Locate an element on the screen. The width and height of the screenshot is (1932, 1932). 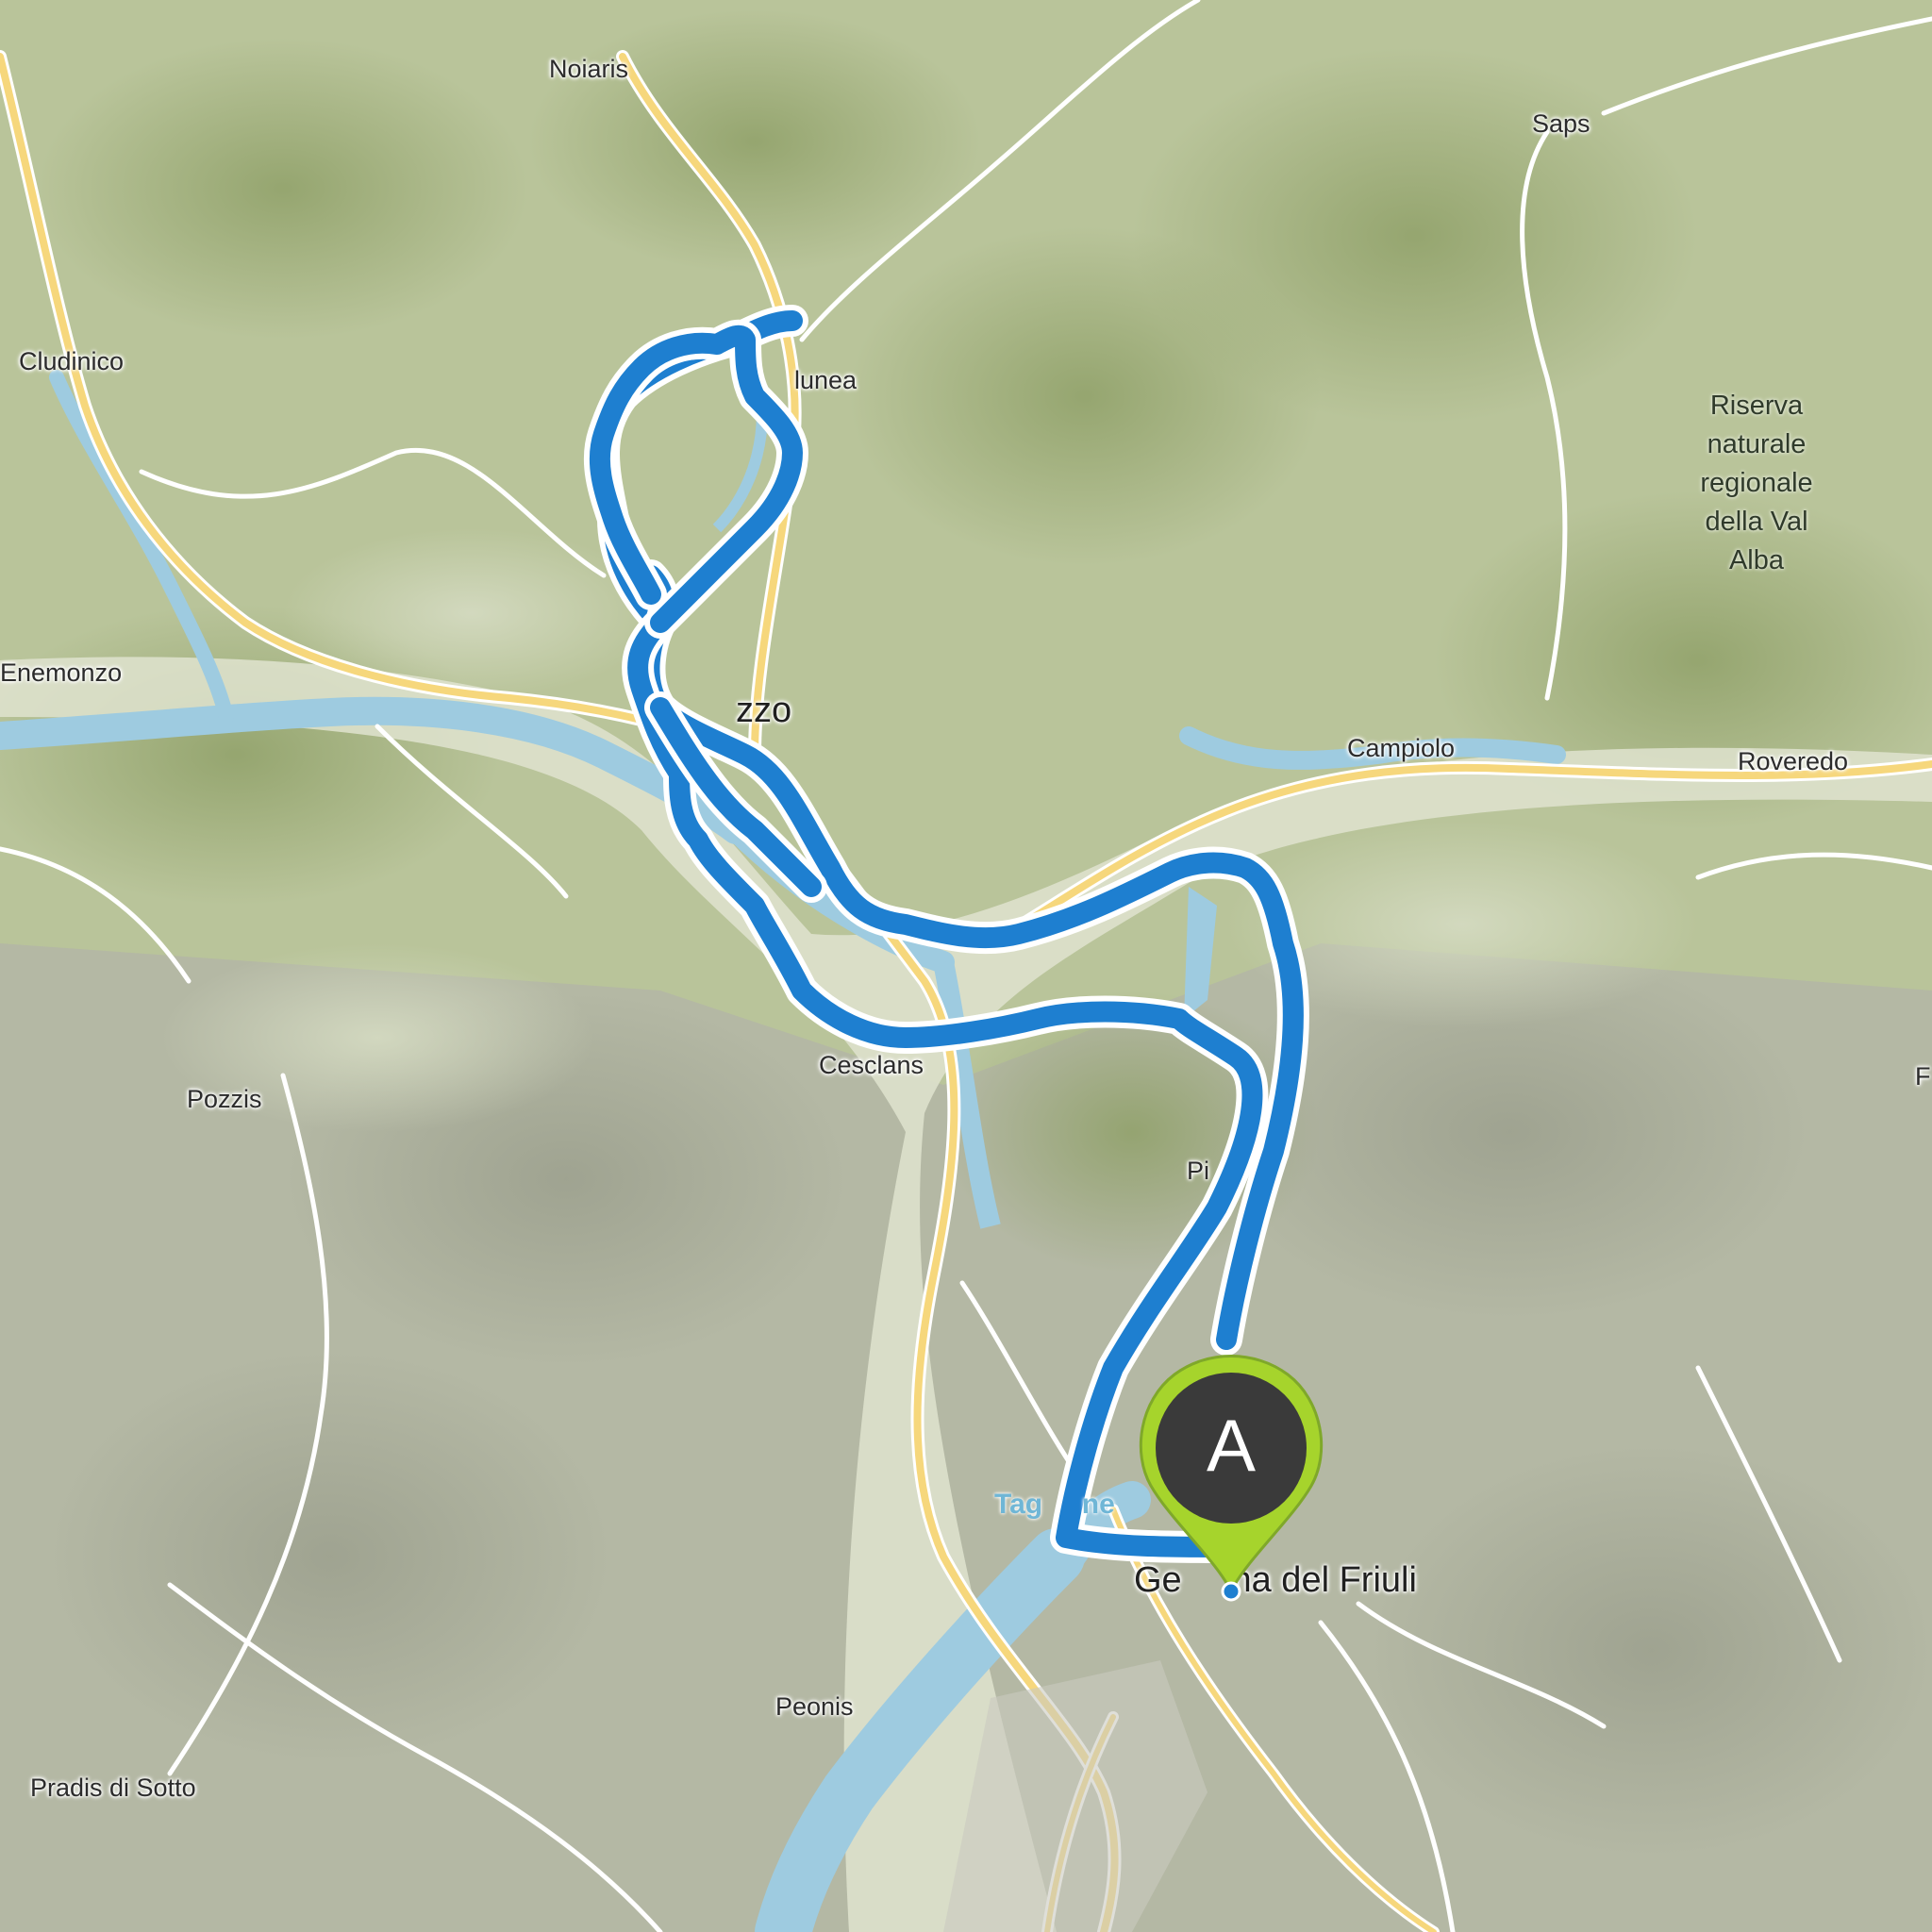
start-marker: A is located at coordinates (1231, 1474).